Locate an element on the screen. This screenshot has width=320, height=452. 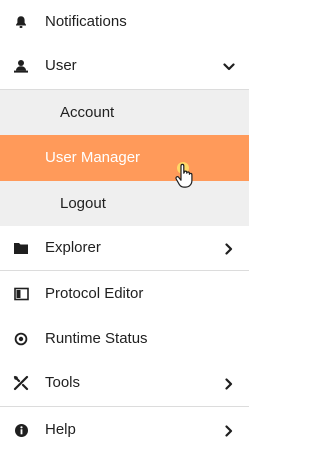
menu-label-user: User is located at coordinates (61, 65).